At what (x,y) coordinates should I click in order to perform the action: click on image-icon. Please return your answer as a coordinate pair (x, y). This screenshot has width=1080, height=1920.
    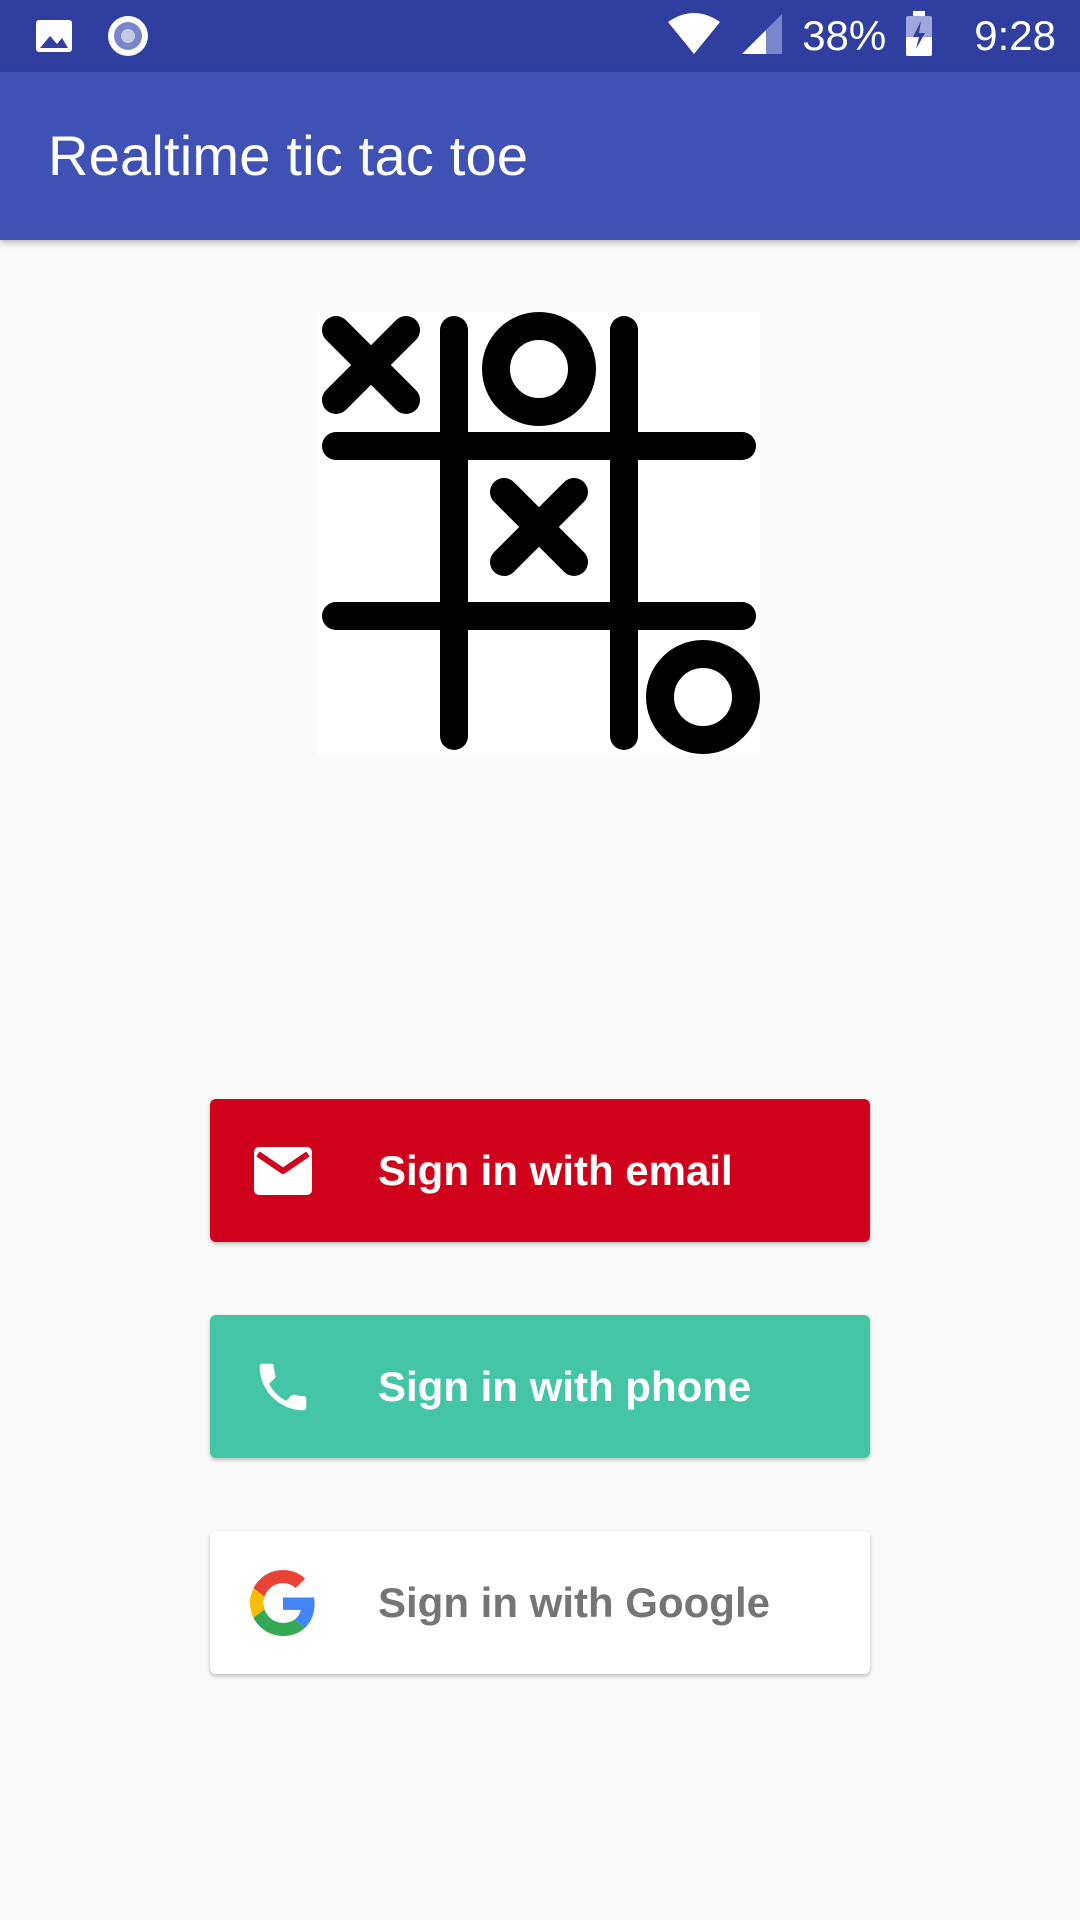
    Looking at the image, I should click on (54, 38).